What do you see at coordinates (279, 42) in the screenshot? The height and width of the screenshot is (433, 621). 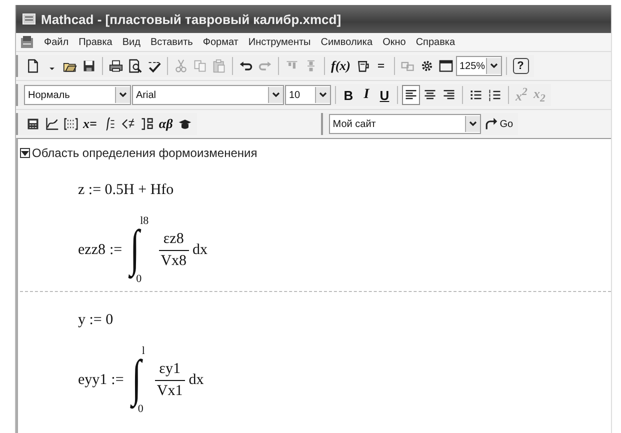 I see `menu-item: Инструменты` at bounding box center [279, 42].